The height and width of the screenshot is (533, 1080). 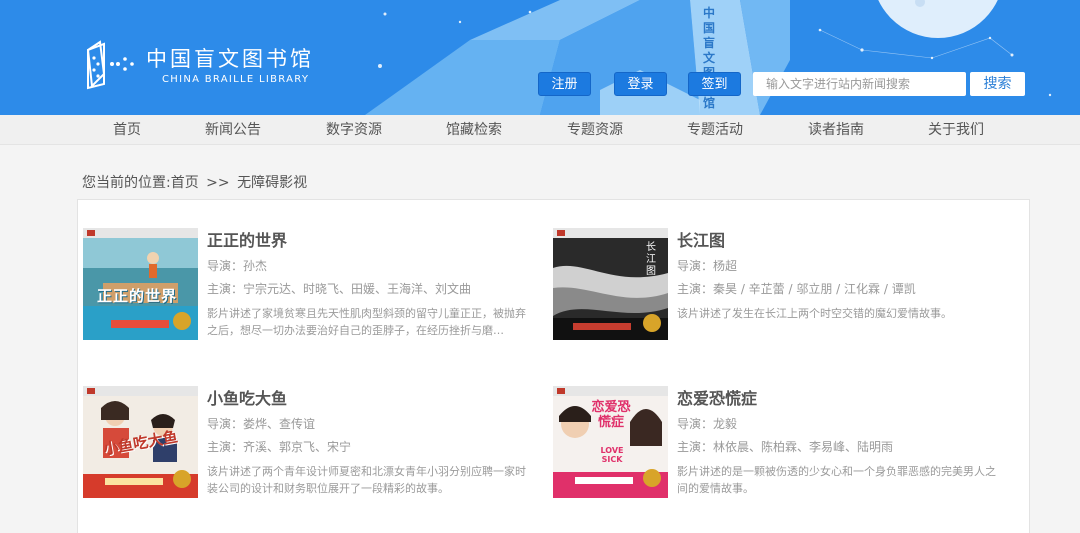 I want to click on poster-title-text: 长江图, so click(x=651, y=259).